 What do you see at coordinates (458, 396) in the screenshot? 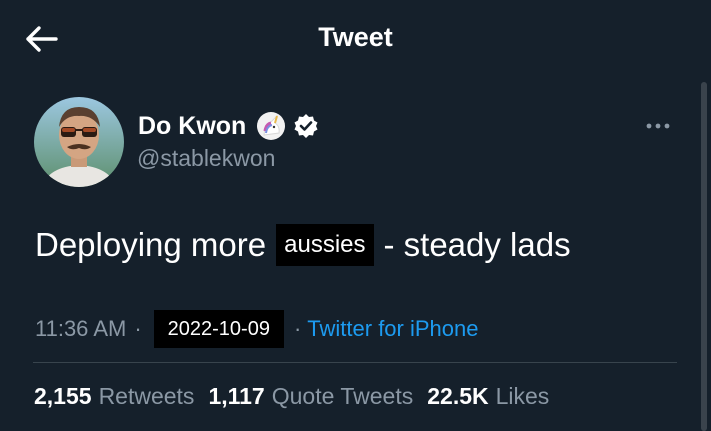
I see `likes-count: 22.5K` at bounding box center [458, 396].